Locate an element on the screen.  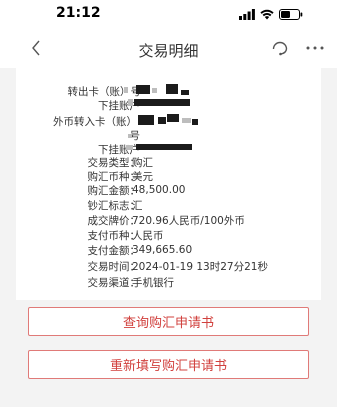
detail-row: 号 is located at coordinates (168, 135).